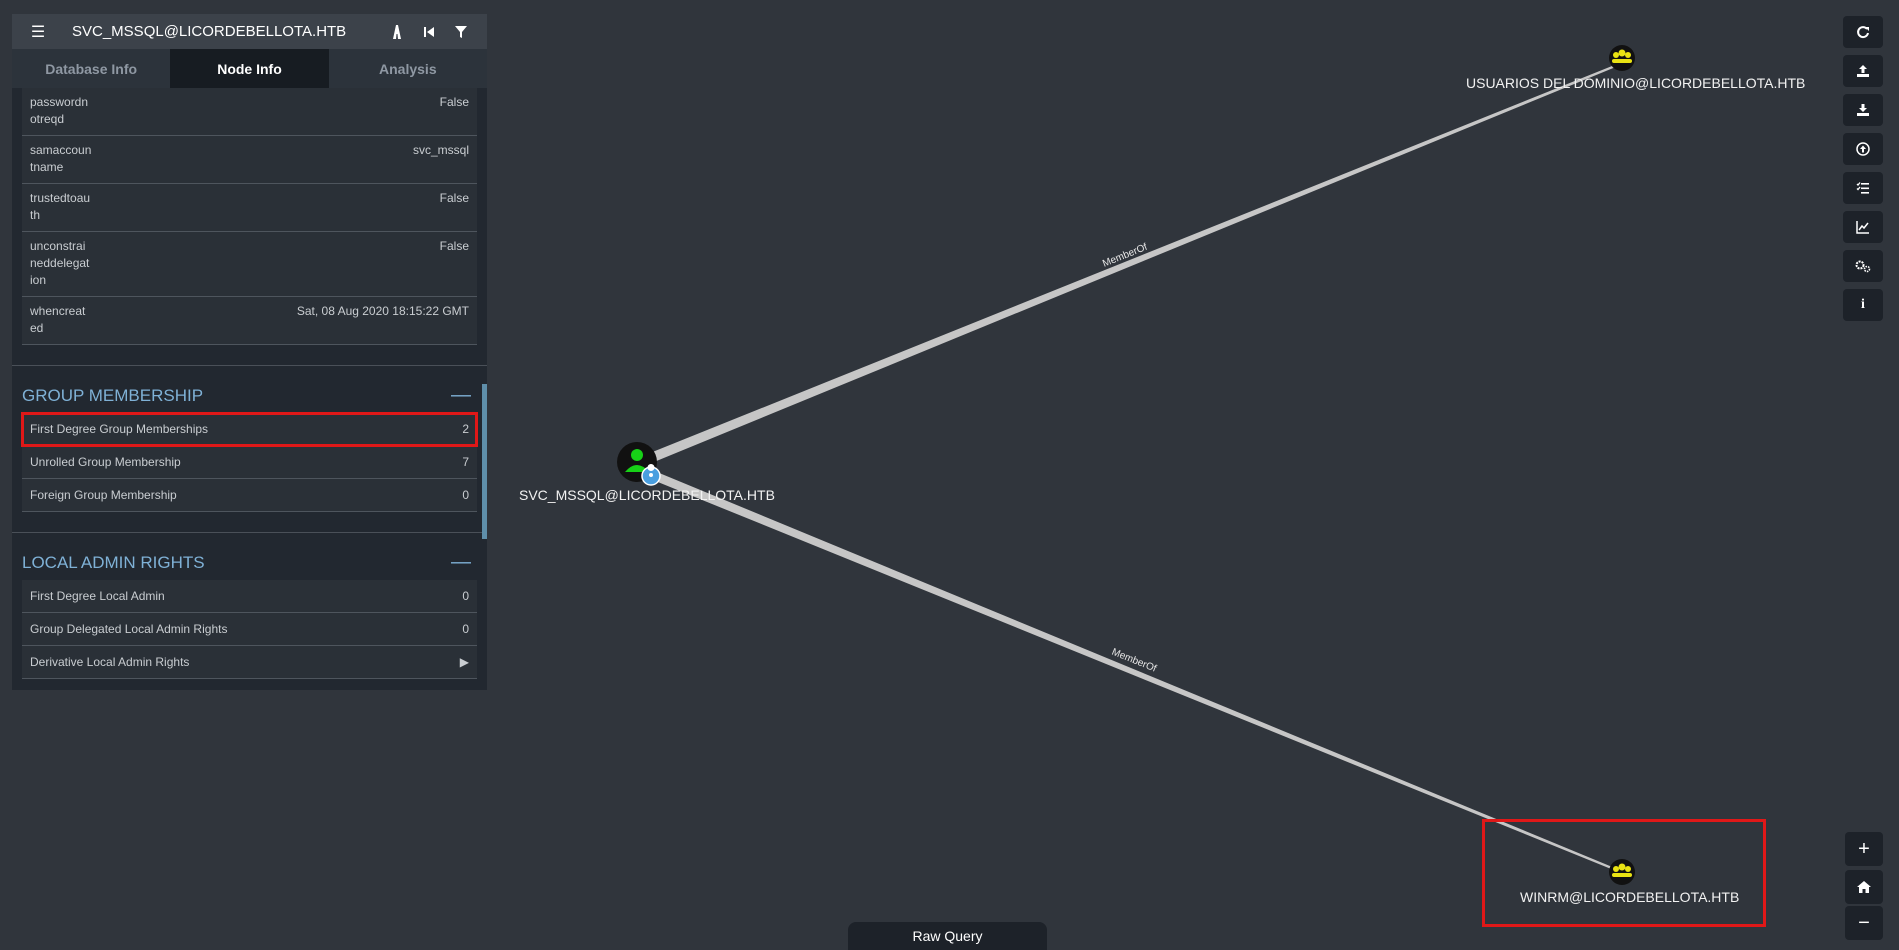 This screenshot has width=1899, height=950. Describe the element at coordinates (639, 464) in the screenshot. I see `user-node` at that location.